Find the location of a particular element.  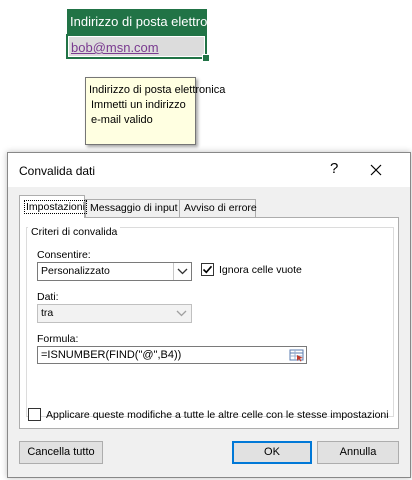

tab-messaggio-di-input: Messaggio di input is located at coordinates (132, 208).